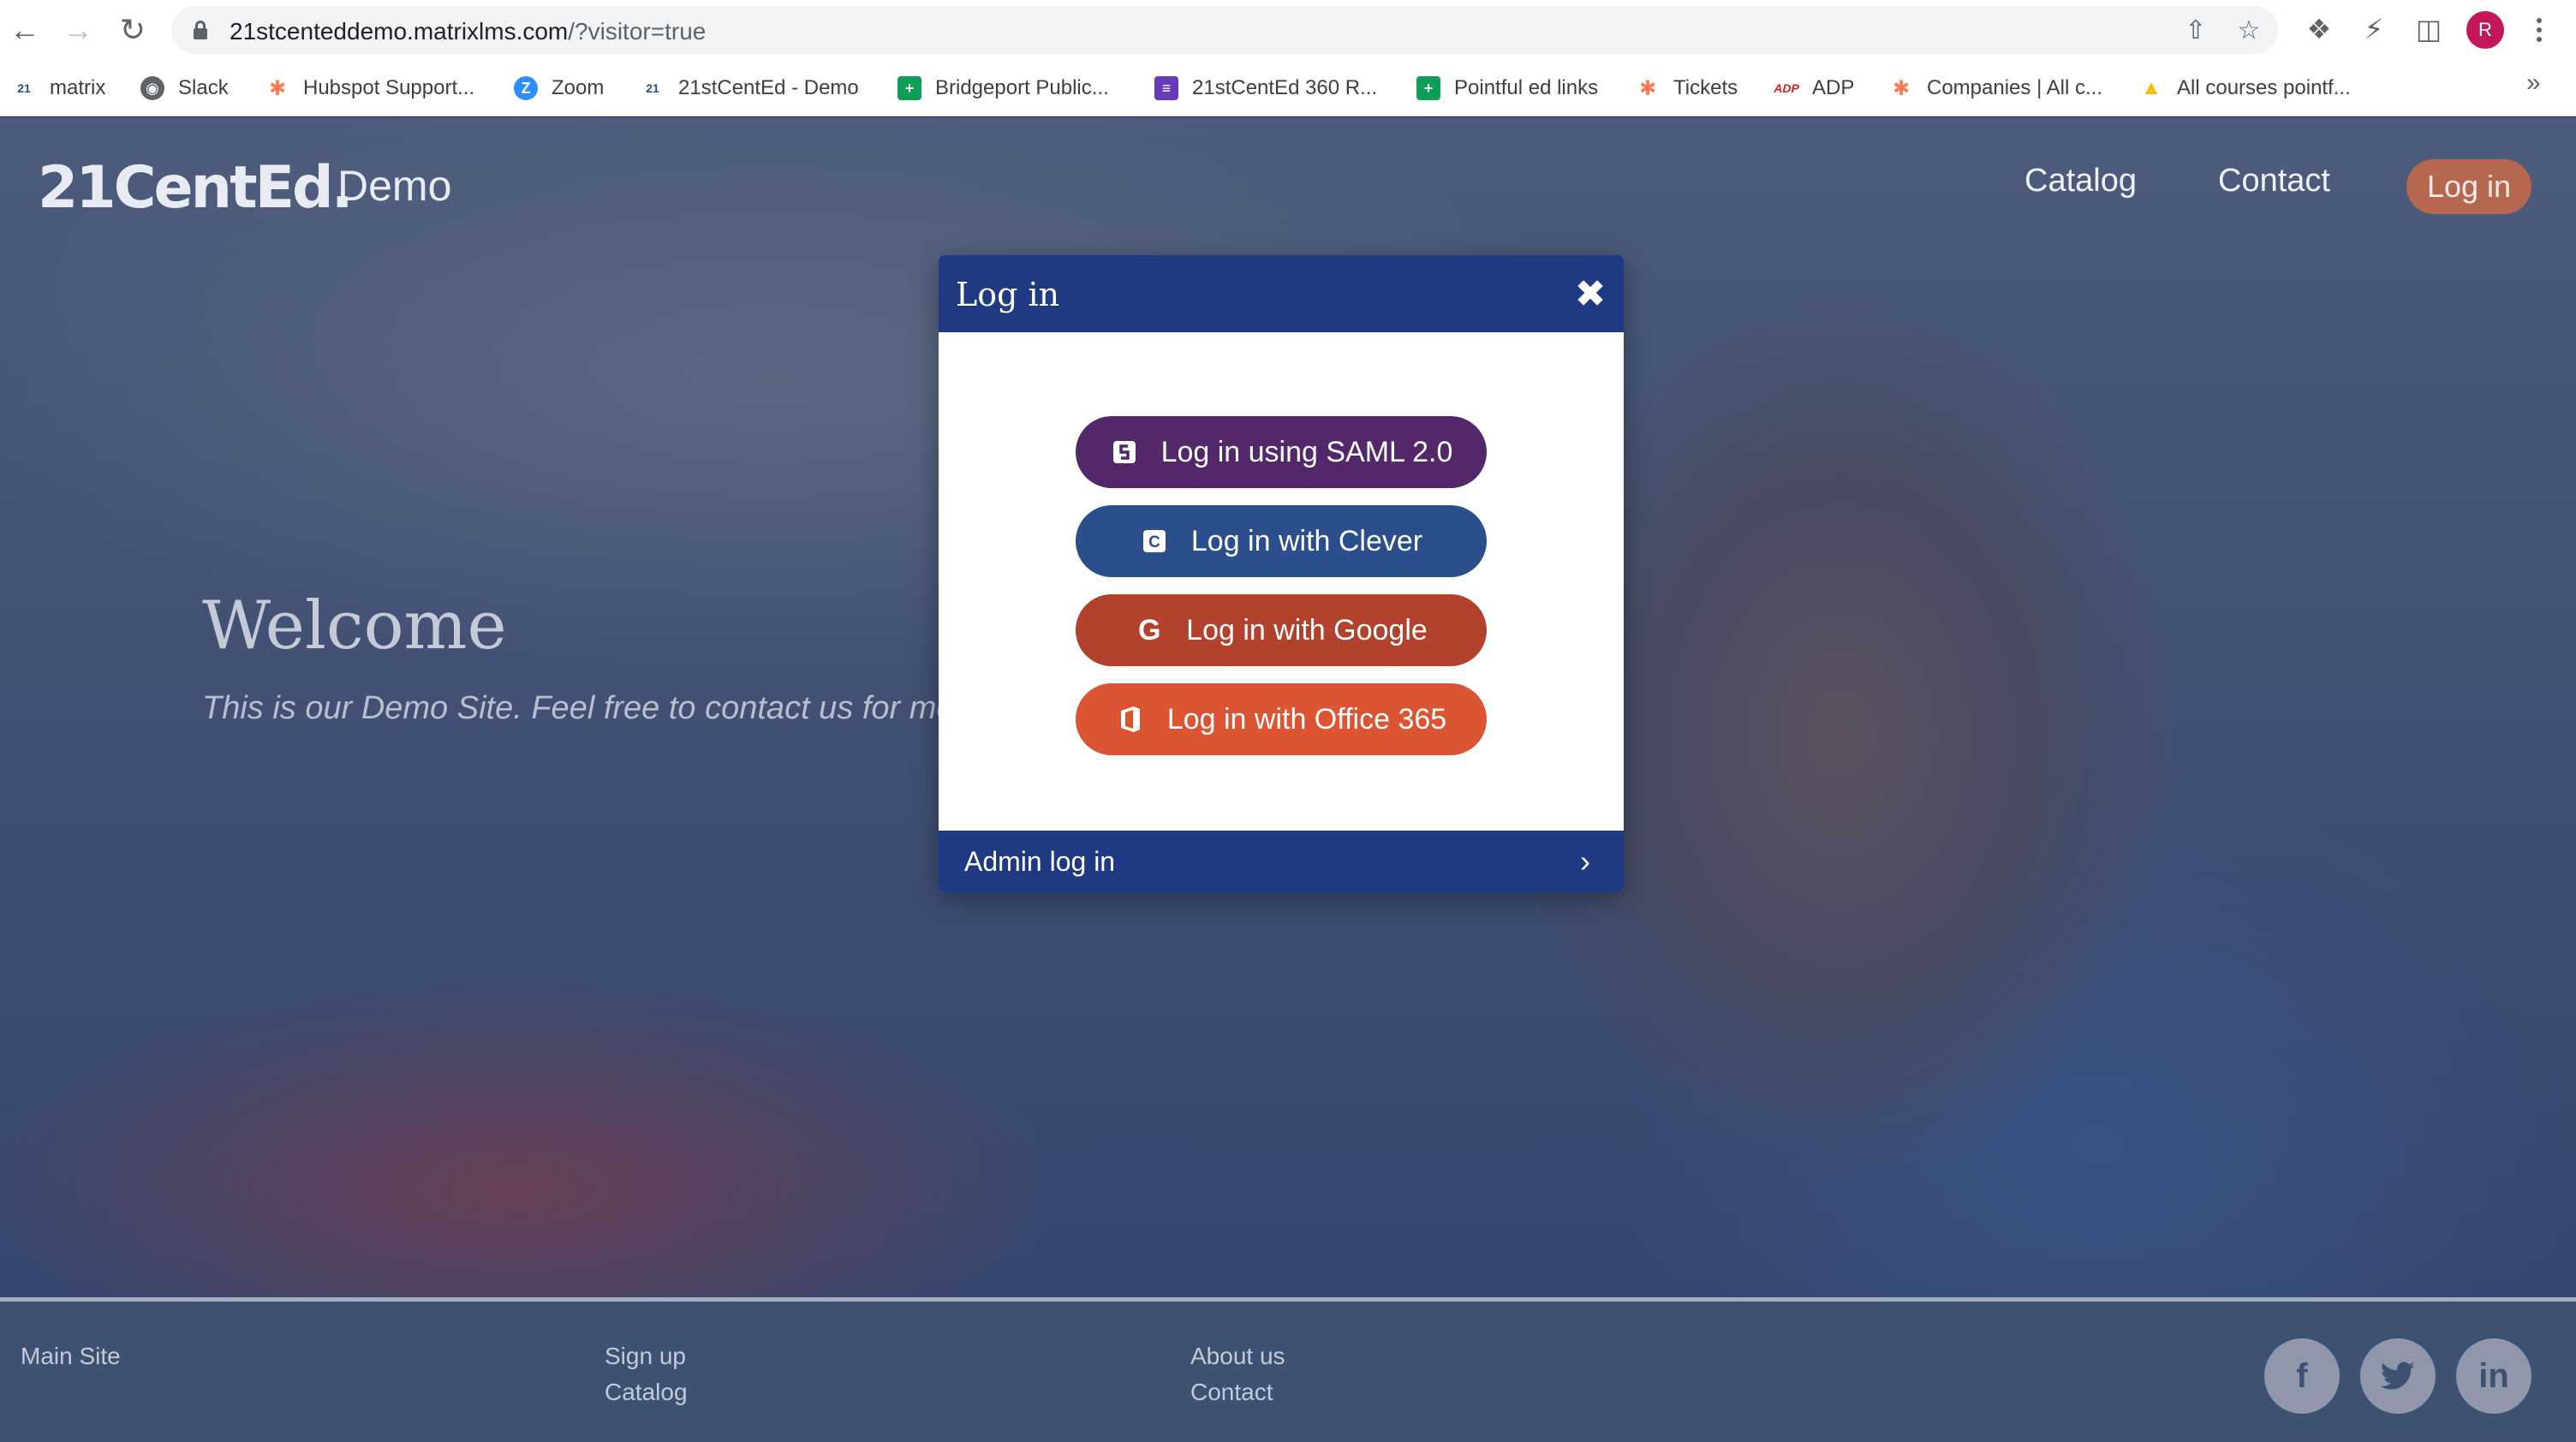  I want to click on saml-icon, so click(1124, 452).